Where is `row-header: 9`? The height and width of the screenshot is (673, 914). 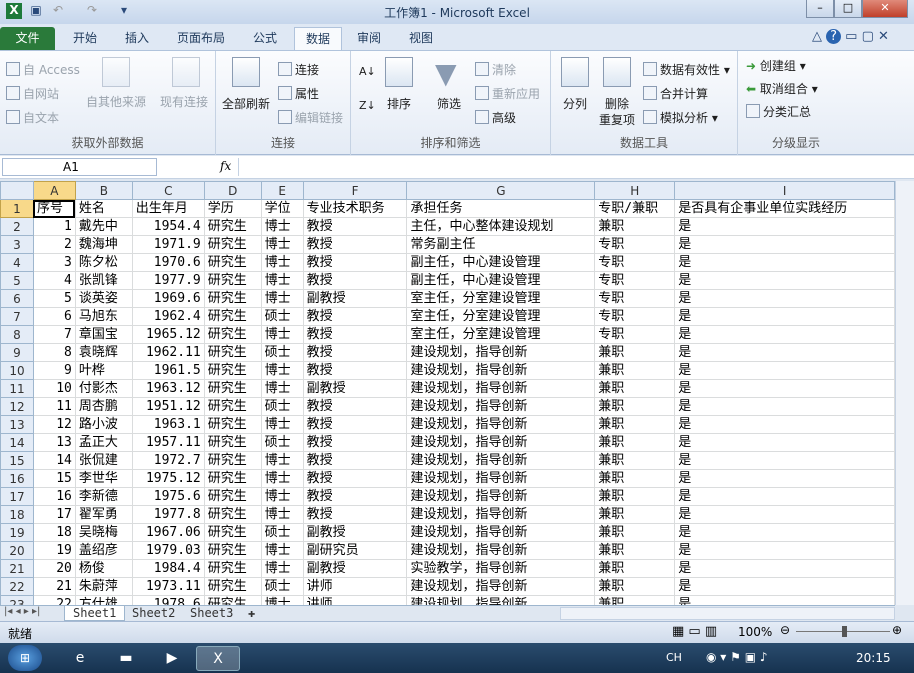 row-header: 9 is located at coordinates (17, 352).